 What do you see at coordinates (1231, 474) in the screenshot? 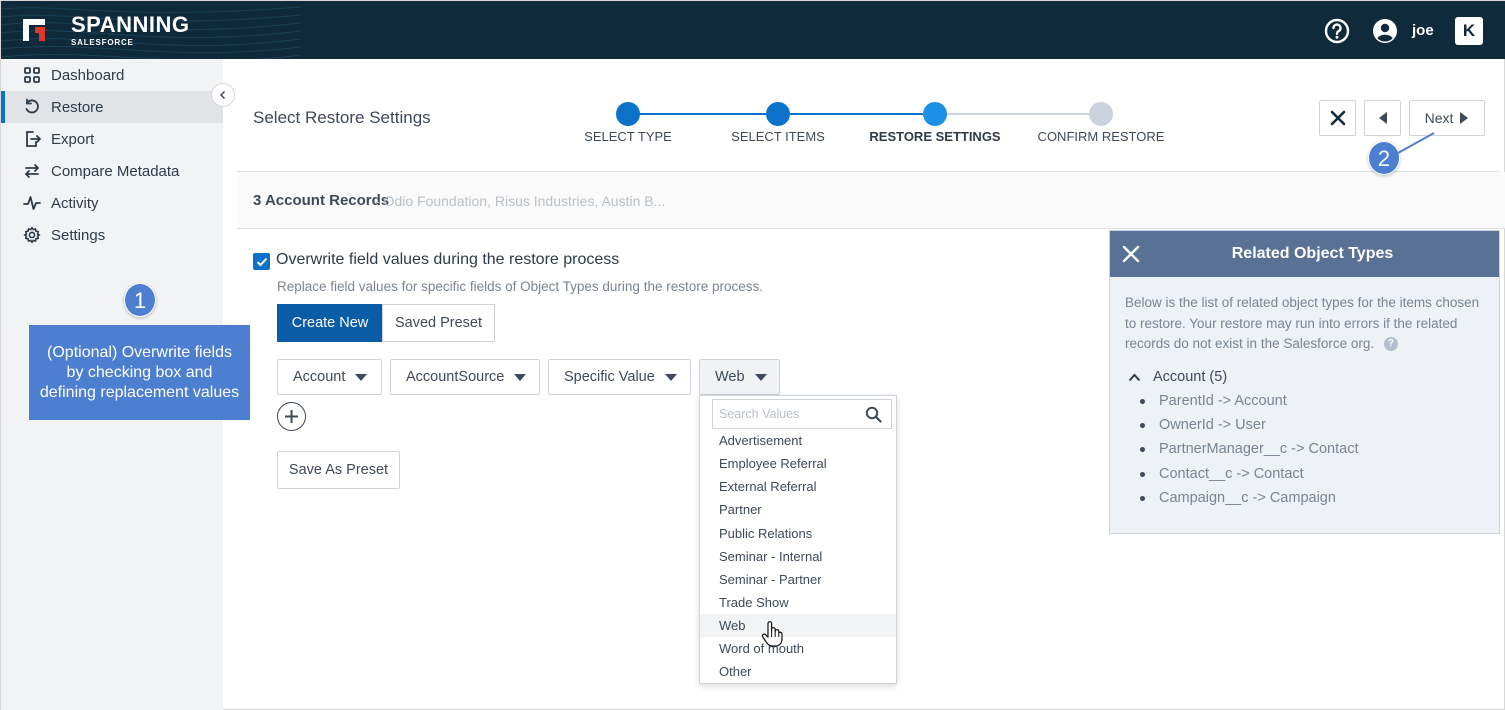
I see `related-item-text: Contact__c -> Contact` at bounding box center [1231, 474].